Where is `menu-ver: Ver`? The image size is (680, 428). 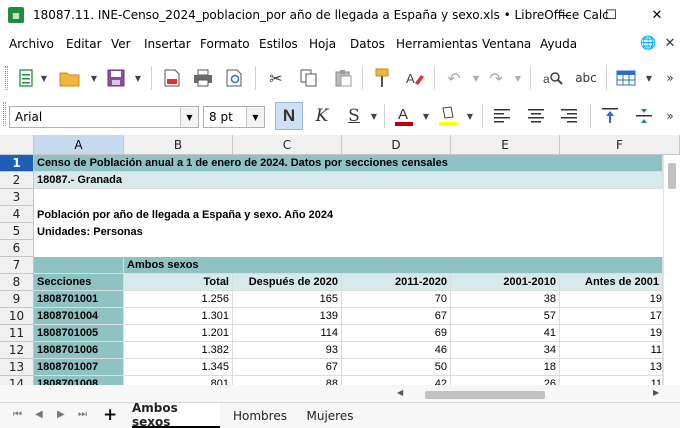
menu-ver: Ver is located at coordinates (121, 44).